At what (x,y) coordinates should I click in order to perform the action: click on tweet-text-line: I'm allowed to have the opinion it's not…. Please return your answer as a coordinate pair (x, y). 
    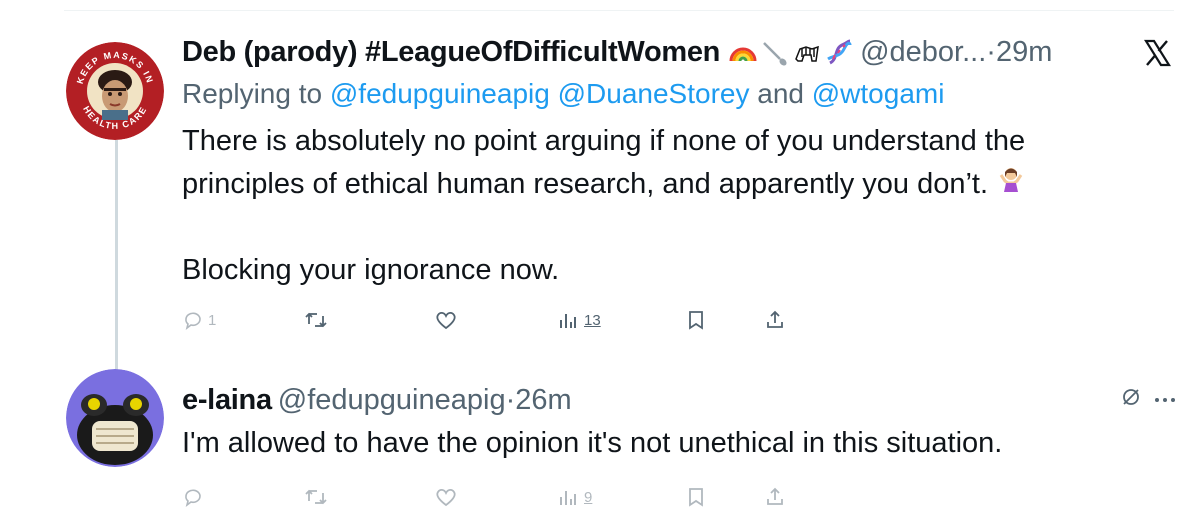
    Looking at the image, I should click on (592, 443).